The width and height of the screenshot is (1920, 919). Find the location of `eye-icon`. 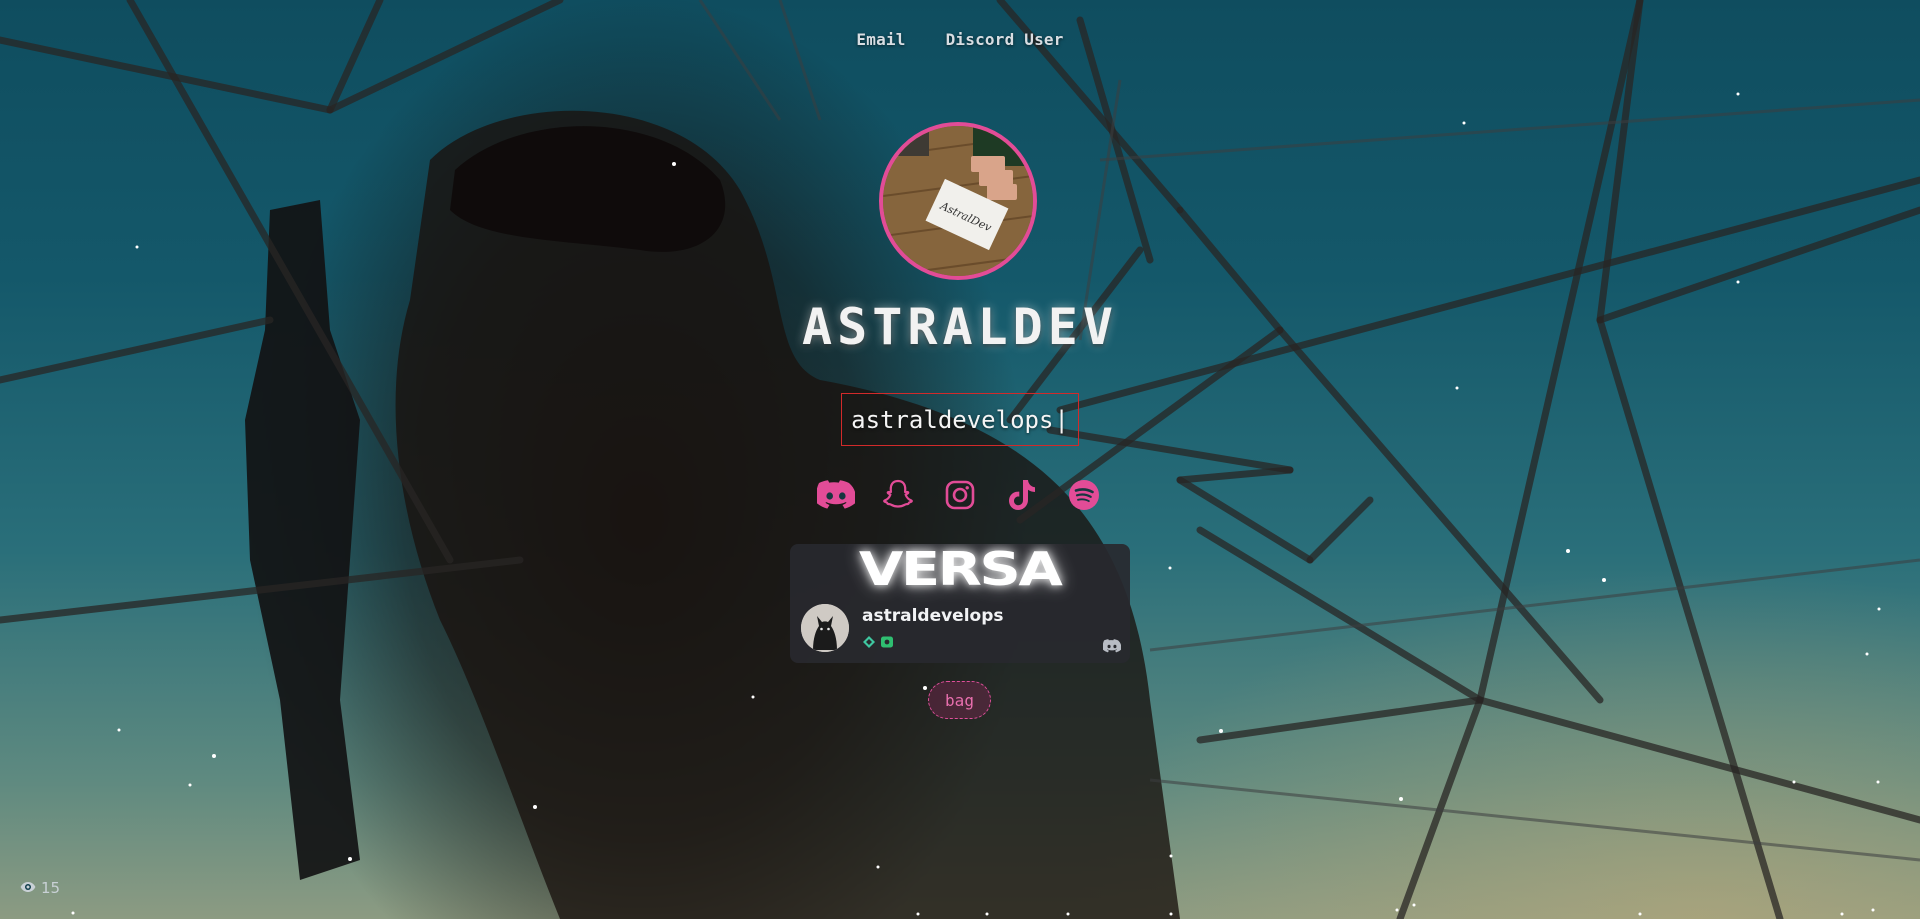

eye-icon is located at coordinates (28, 888).